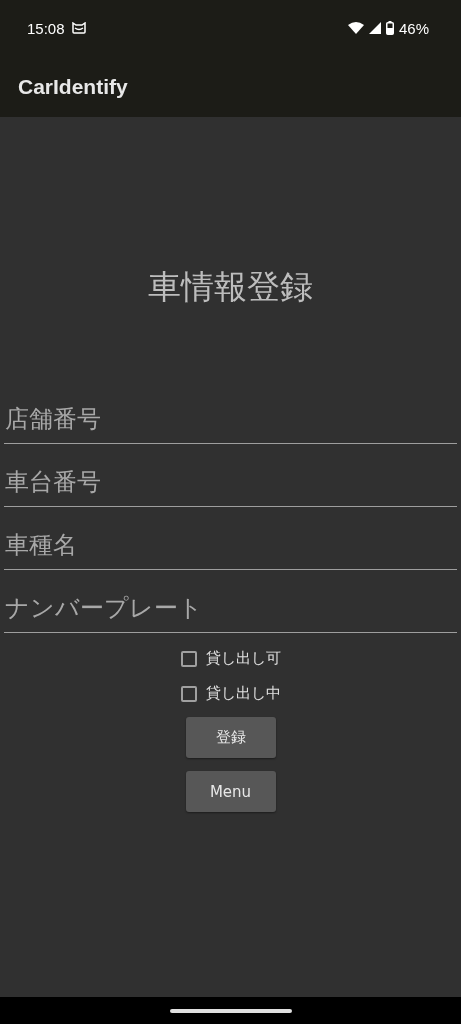 The width and height of the screenshot is (461, 1024). I want to click on status-time: 15:08, so click(46, 28).